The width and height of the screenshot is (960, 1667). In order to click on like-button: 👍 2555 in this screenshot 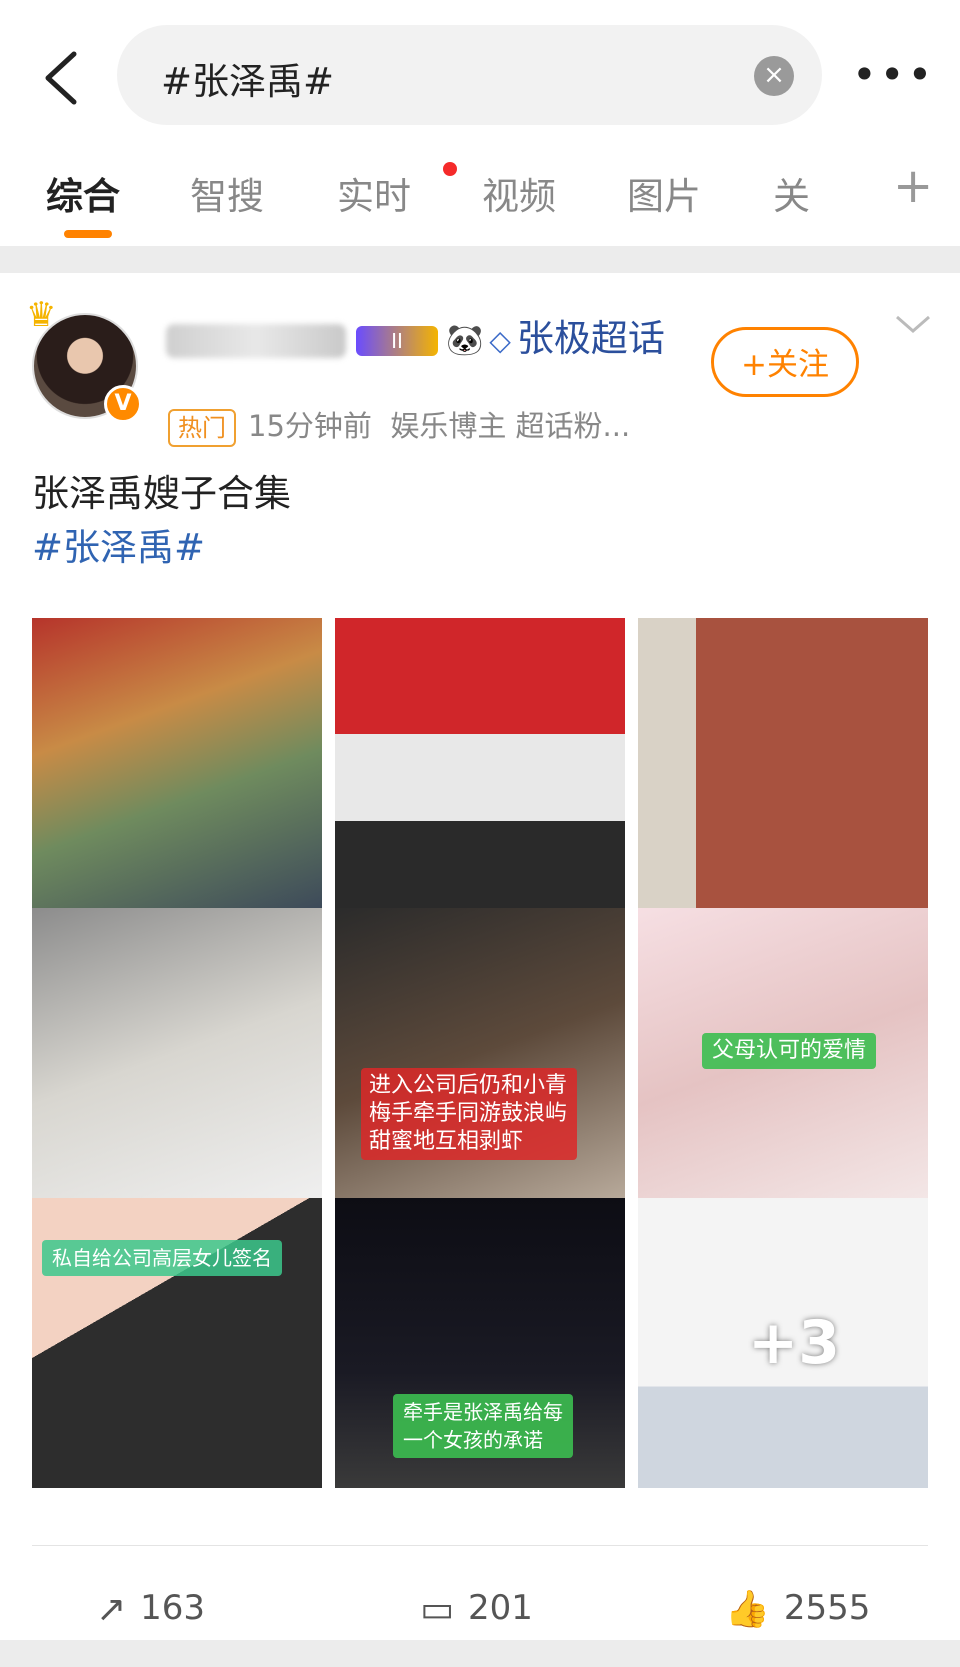, I will do `click(797, 1608)`.